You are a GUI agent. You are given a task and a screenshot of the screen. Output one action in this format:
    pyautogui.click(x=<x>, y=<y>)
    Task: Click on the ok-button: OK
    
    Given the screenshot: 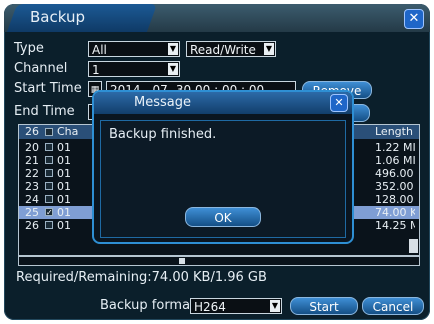 What is the action you would take?
    pyautogui.click(x=223, y=217)
    